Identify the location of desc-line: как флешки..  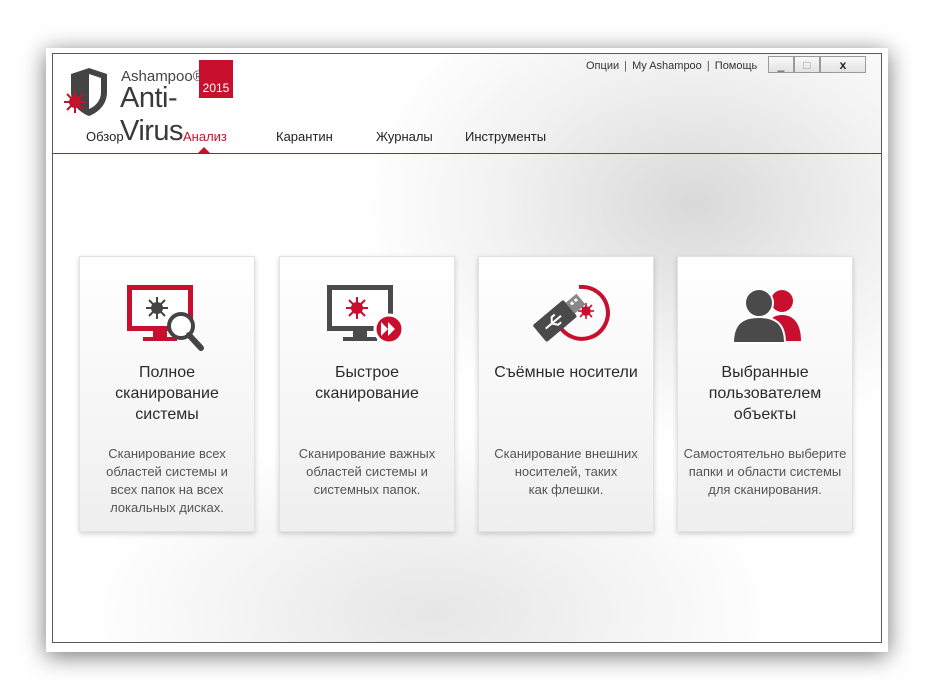
(566, 489).